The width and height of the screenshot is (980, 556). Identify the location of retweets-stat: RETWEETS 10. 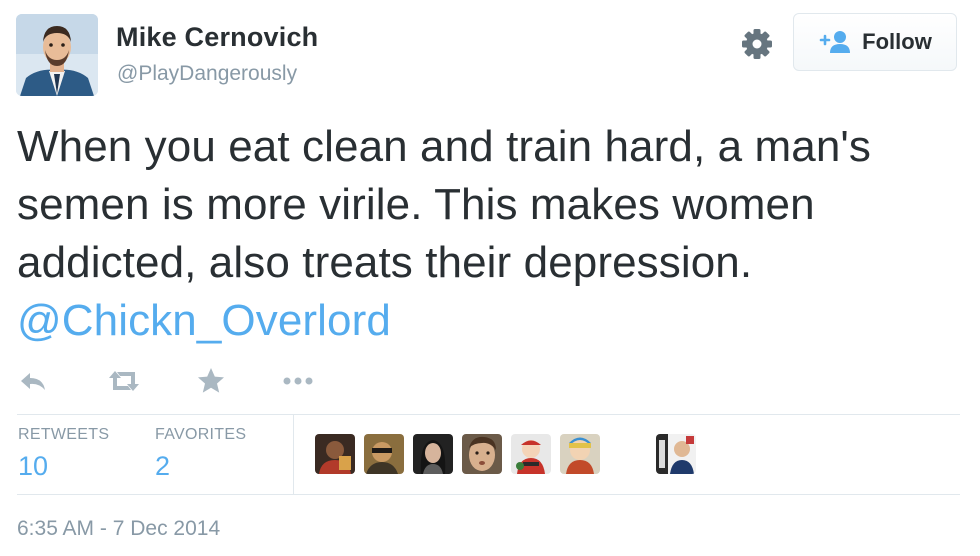
(63, 454).